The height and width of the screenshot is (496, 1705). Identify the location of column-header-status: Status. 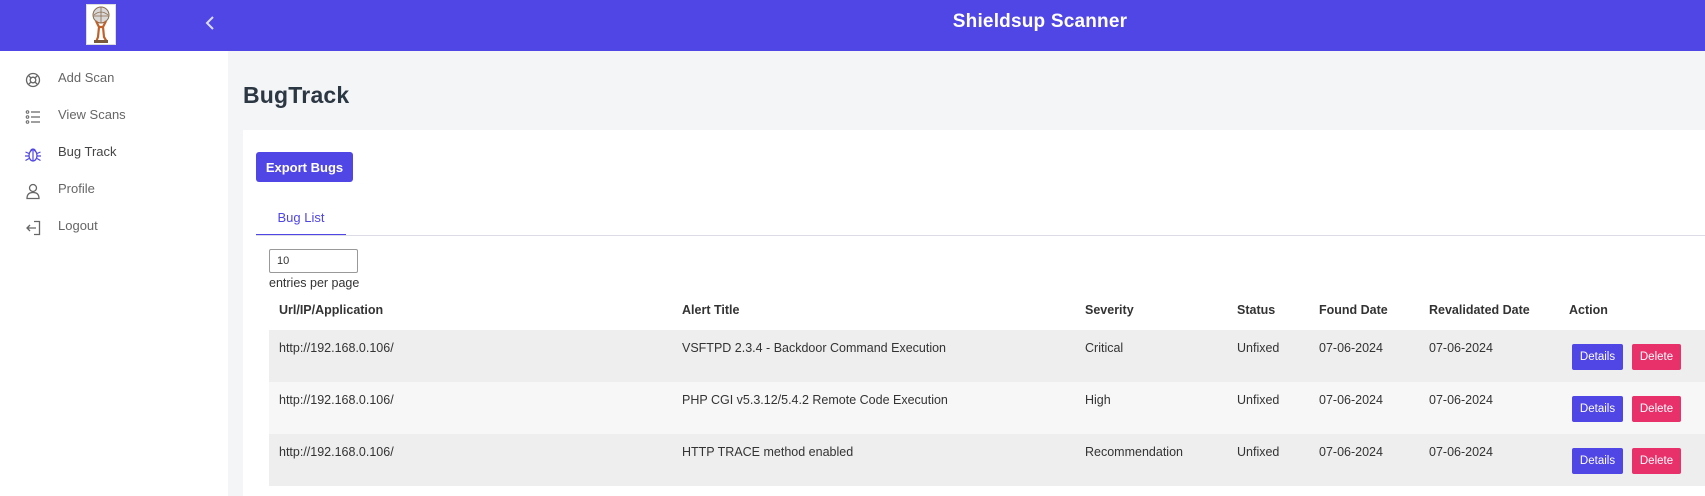
(1256, 310).